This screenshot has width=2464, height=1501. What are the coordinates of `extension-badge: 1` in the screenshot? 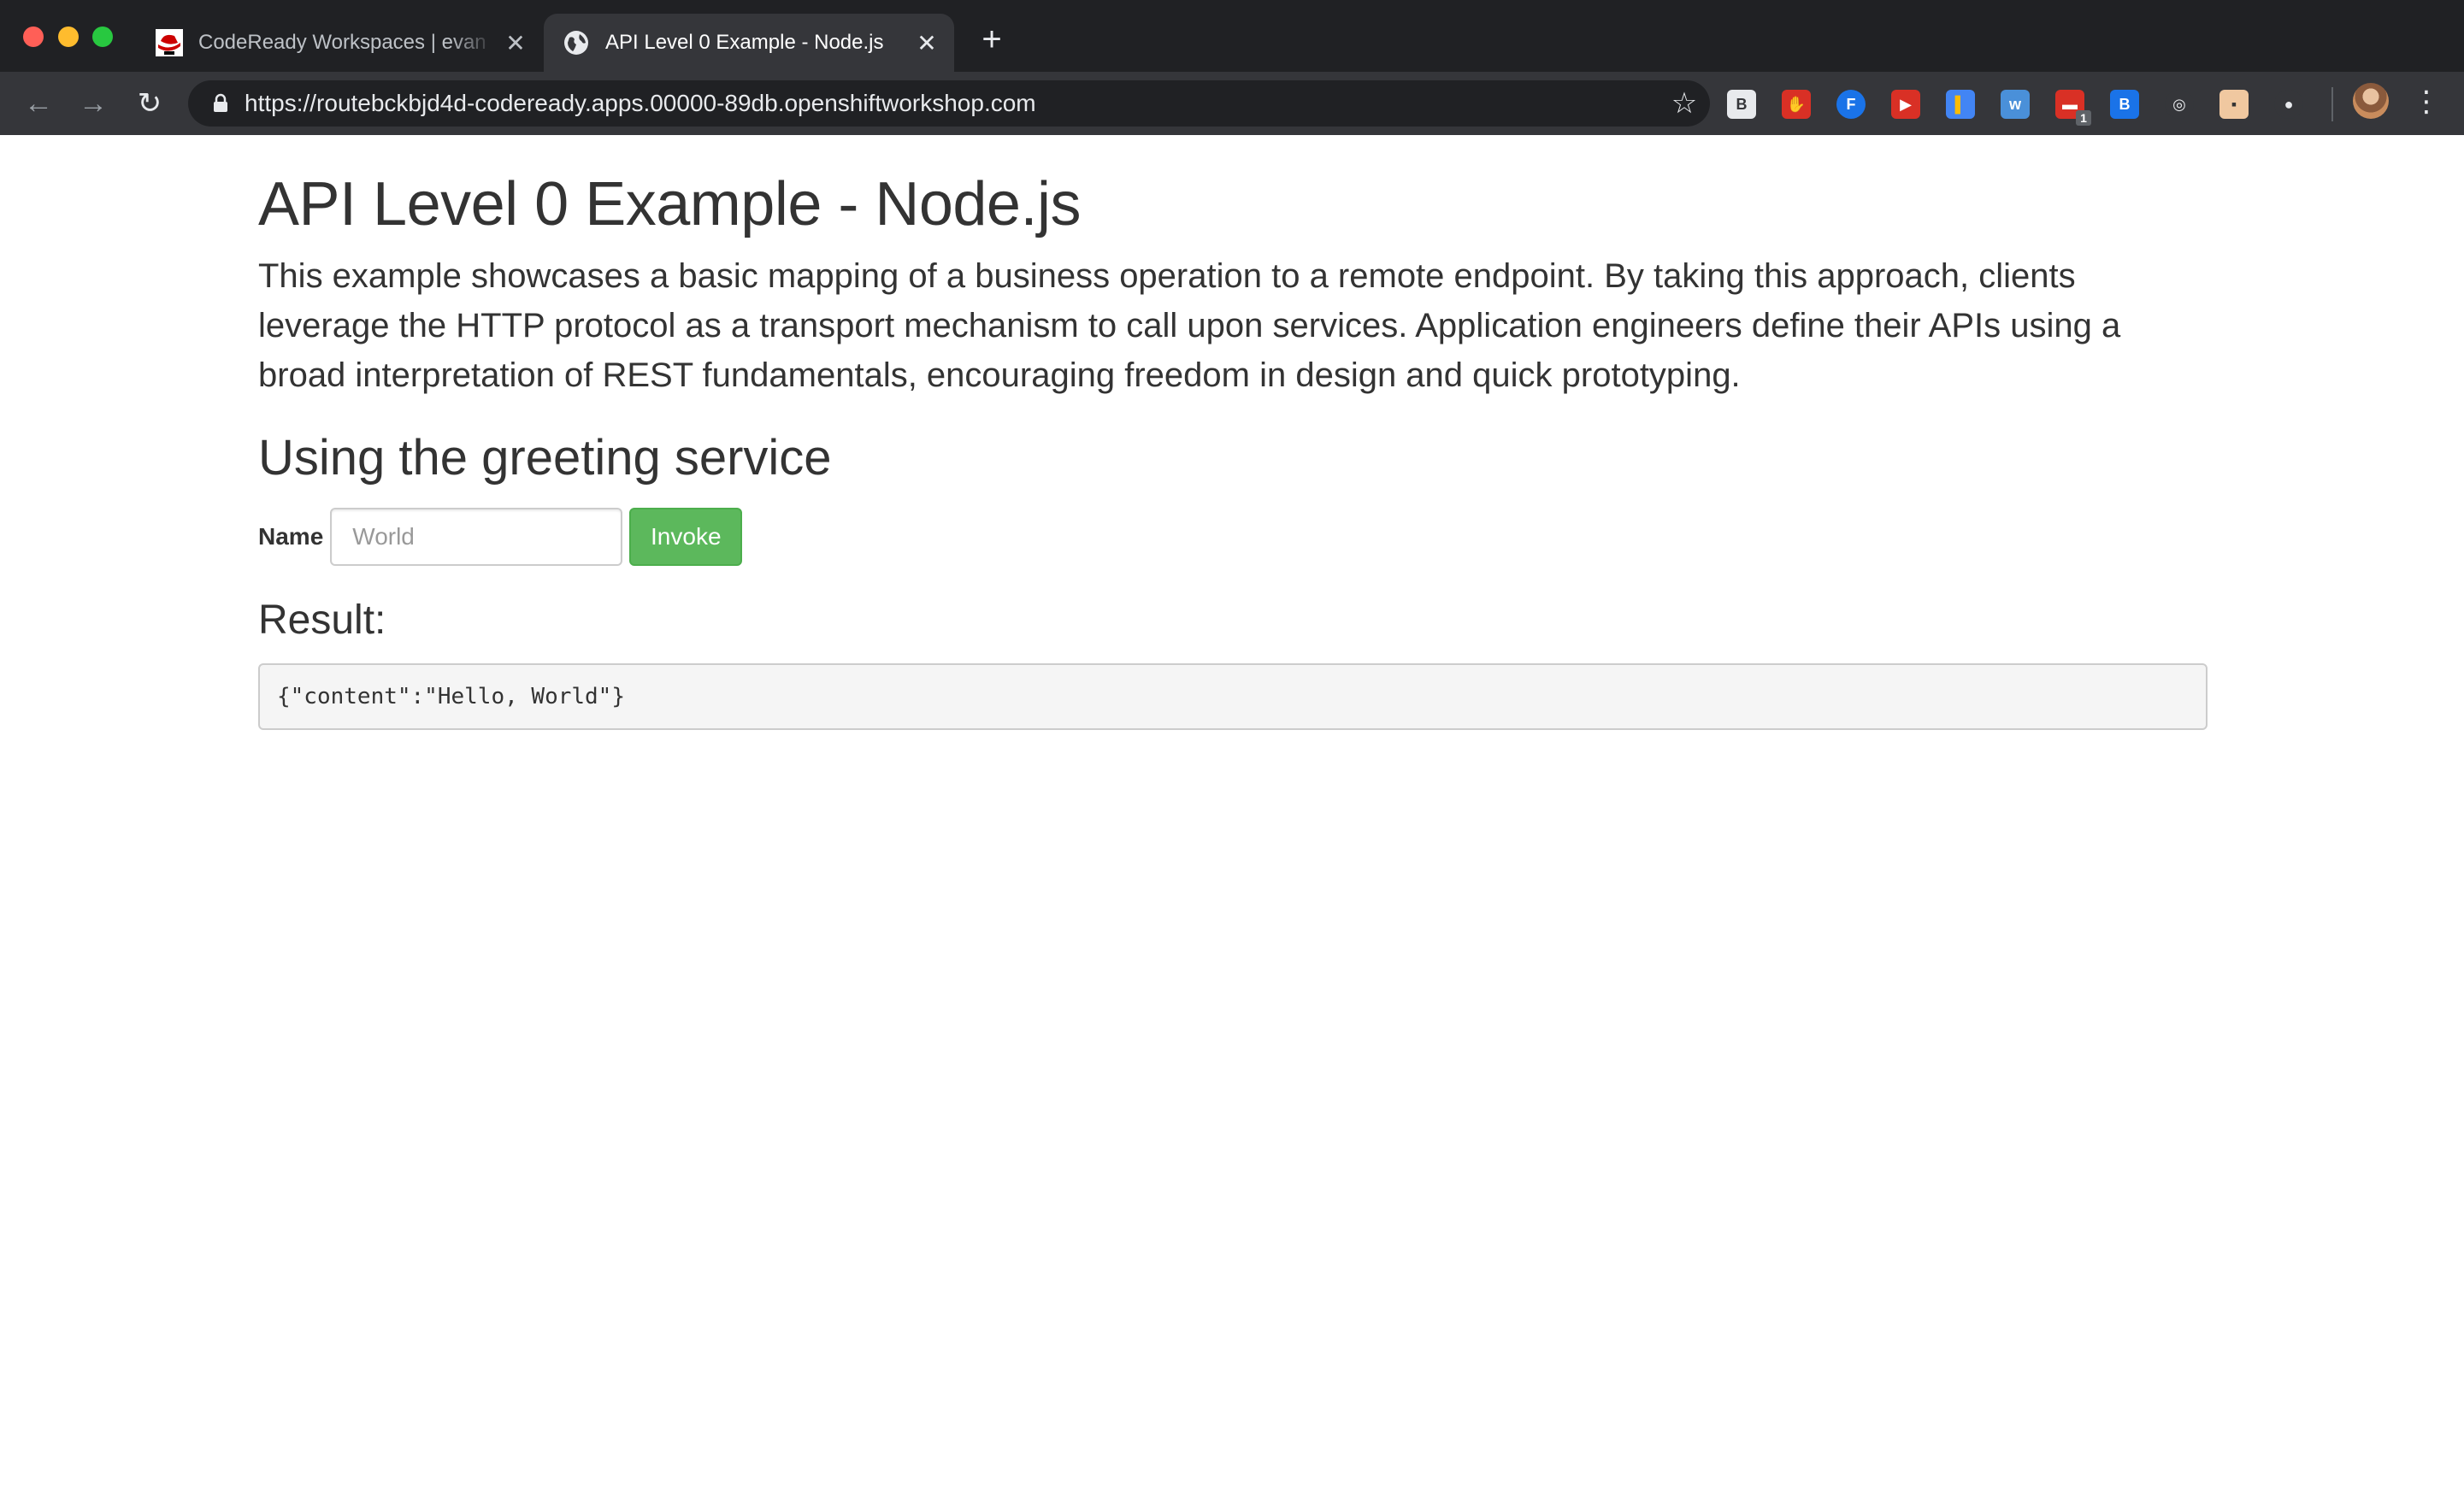 It's located at (2083, 118).